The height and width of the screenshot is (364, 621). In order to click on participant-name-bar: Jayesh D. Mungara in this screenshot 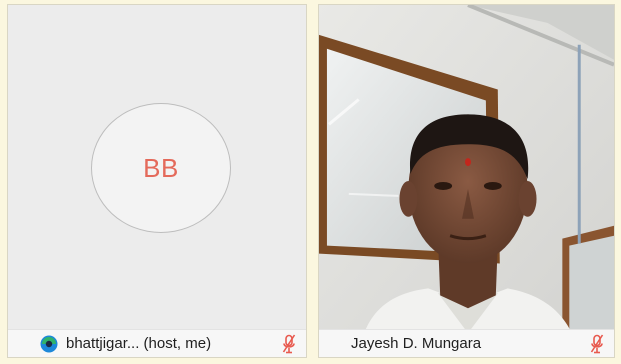, I will do `click(466, 343)`.